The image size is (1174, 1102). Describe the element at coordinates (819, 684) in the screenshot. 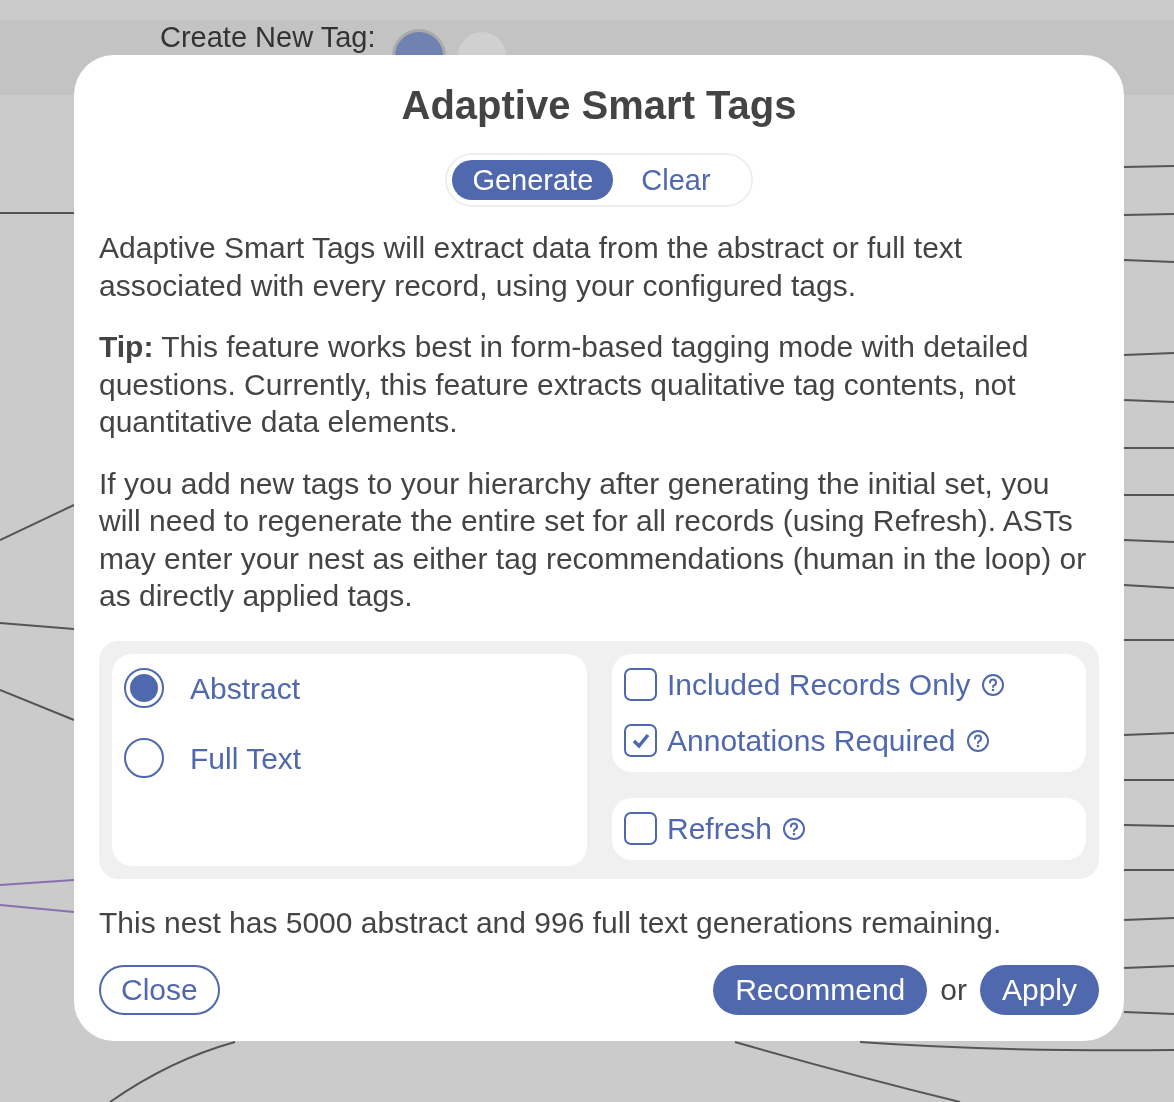

I see `checkbox-label: Included Records Only` at that location.